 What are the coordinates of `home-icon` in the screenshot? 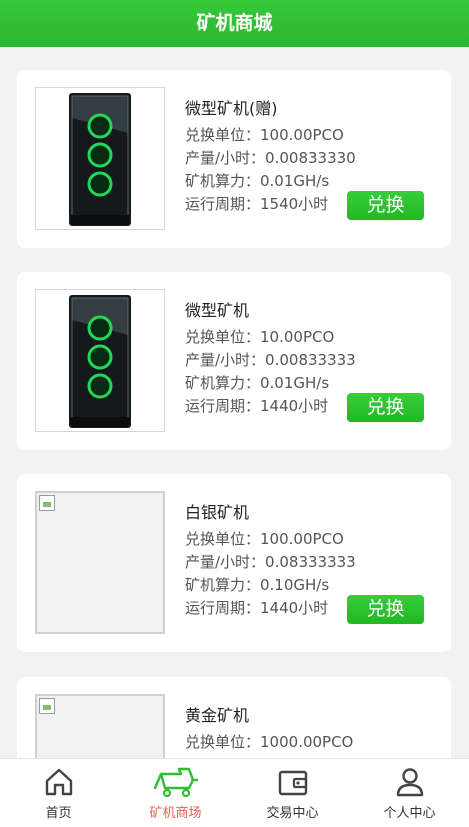 It's located at (59, 782).